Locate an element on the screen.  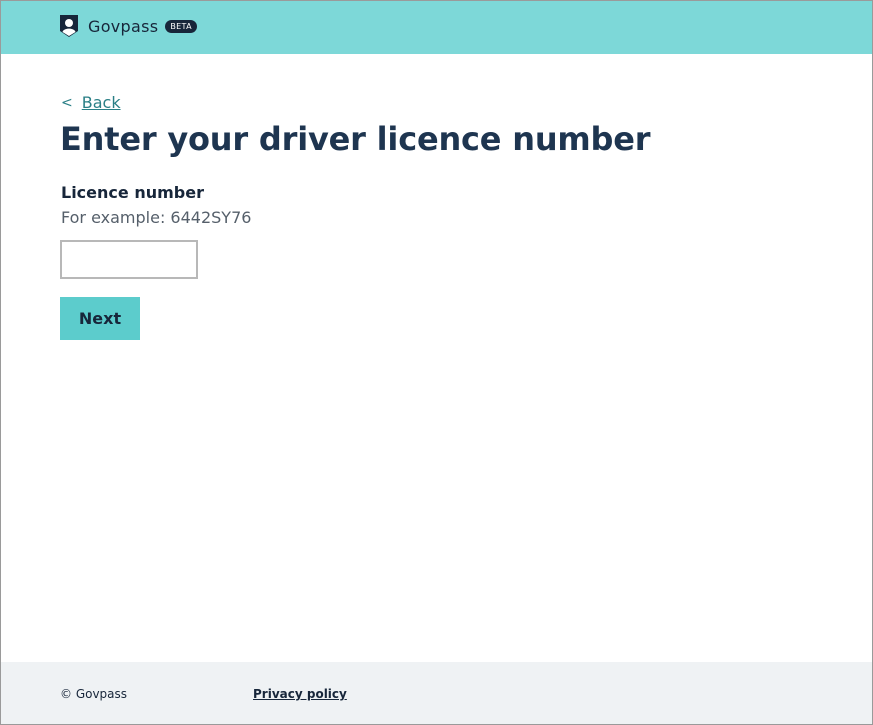
licence-number-input is located at coordinates (129, 259).